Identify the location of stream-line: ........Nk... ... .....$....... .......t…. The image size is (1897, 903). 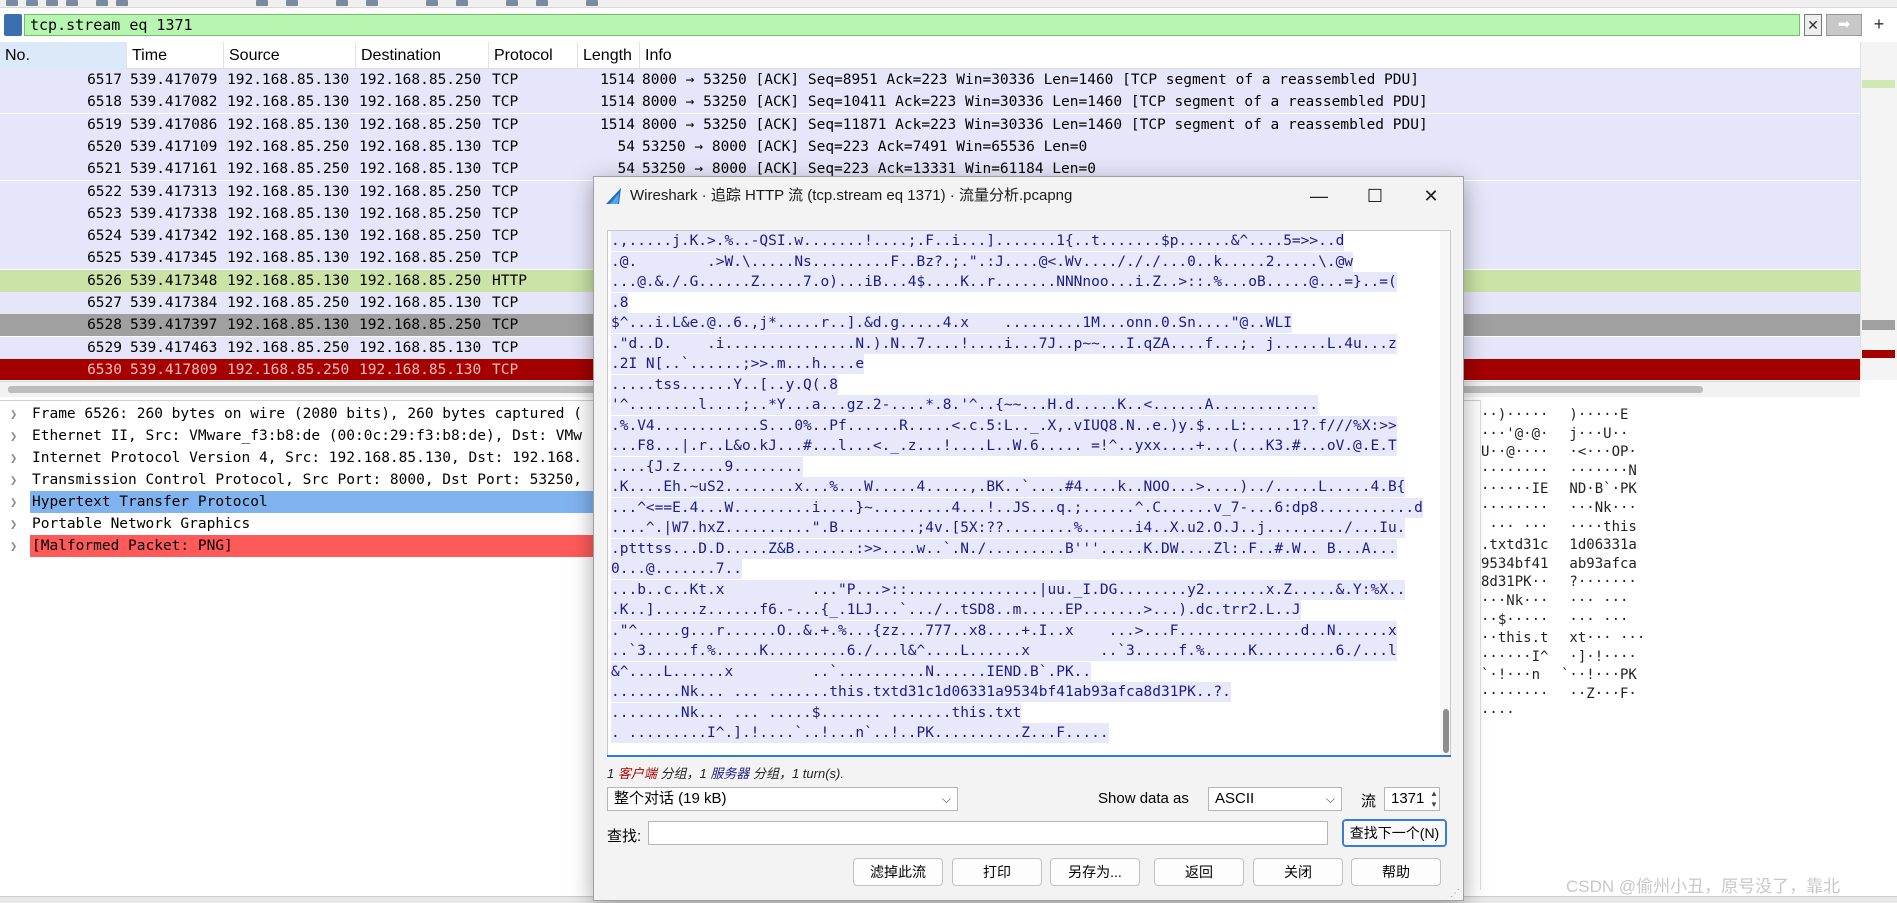
(816, 712).